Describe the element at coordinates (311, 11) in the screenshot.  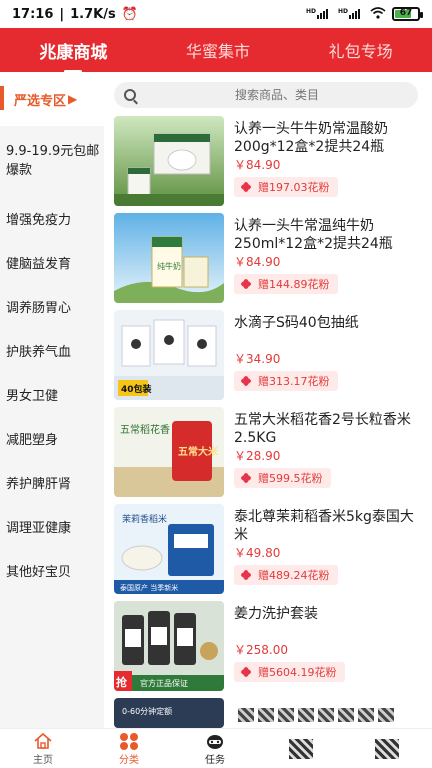
I see `svg-text: HD` at that location.